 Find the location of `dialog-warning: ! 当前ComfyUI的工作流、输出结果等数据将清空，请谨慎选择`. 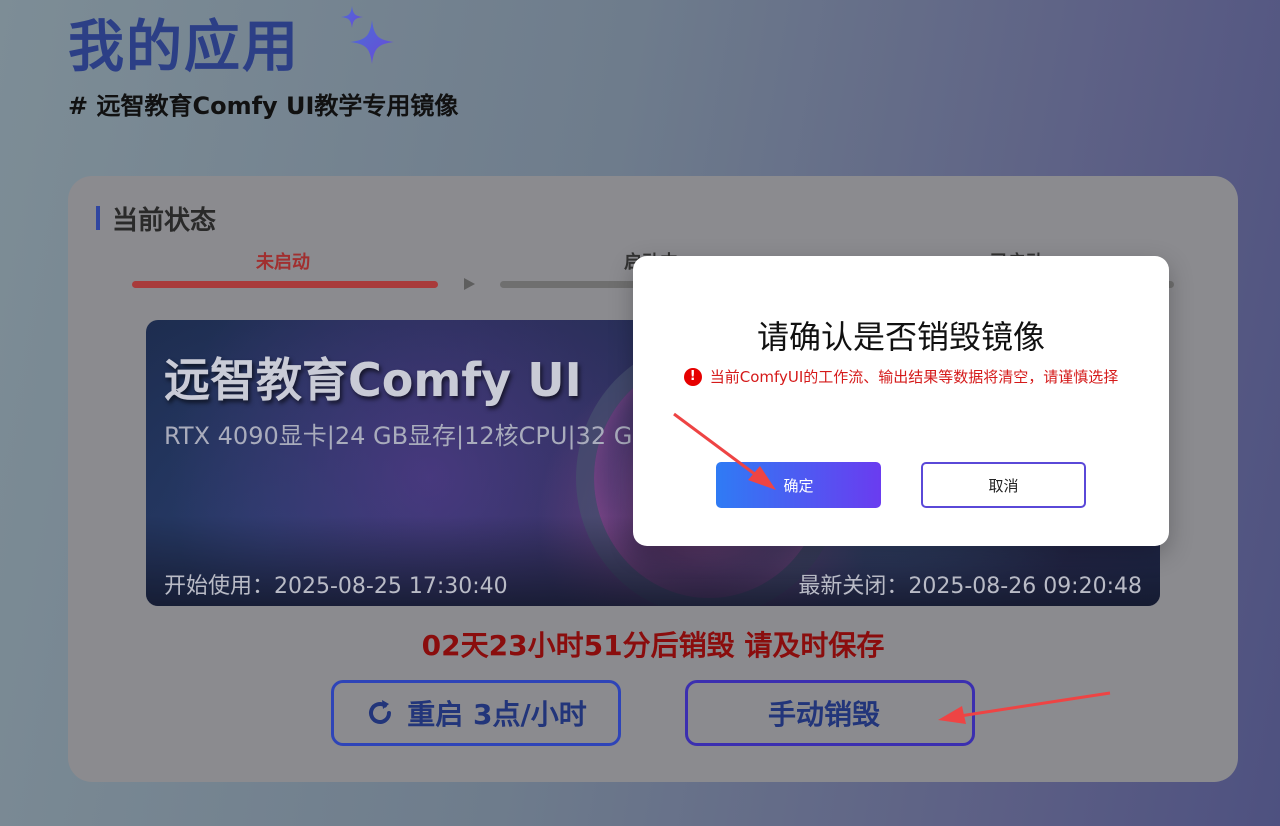

dialog-warning: ! 当前ComfyUI的工作流、输出结果等数据将清空，请谨慎选择 is located at coordinates (901, 376).